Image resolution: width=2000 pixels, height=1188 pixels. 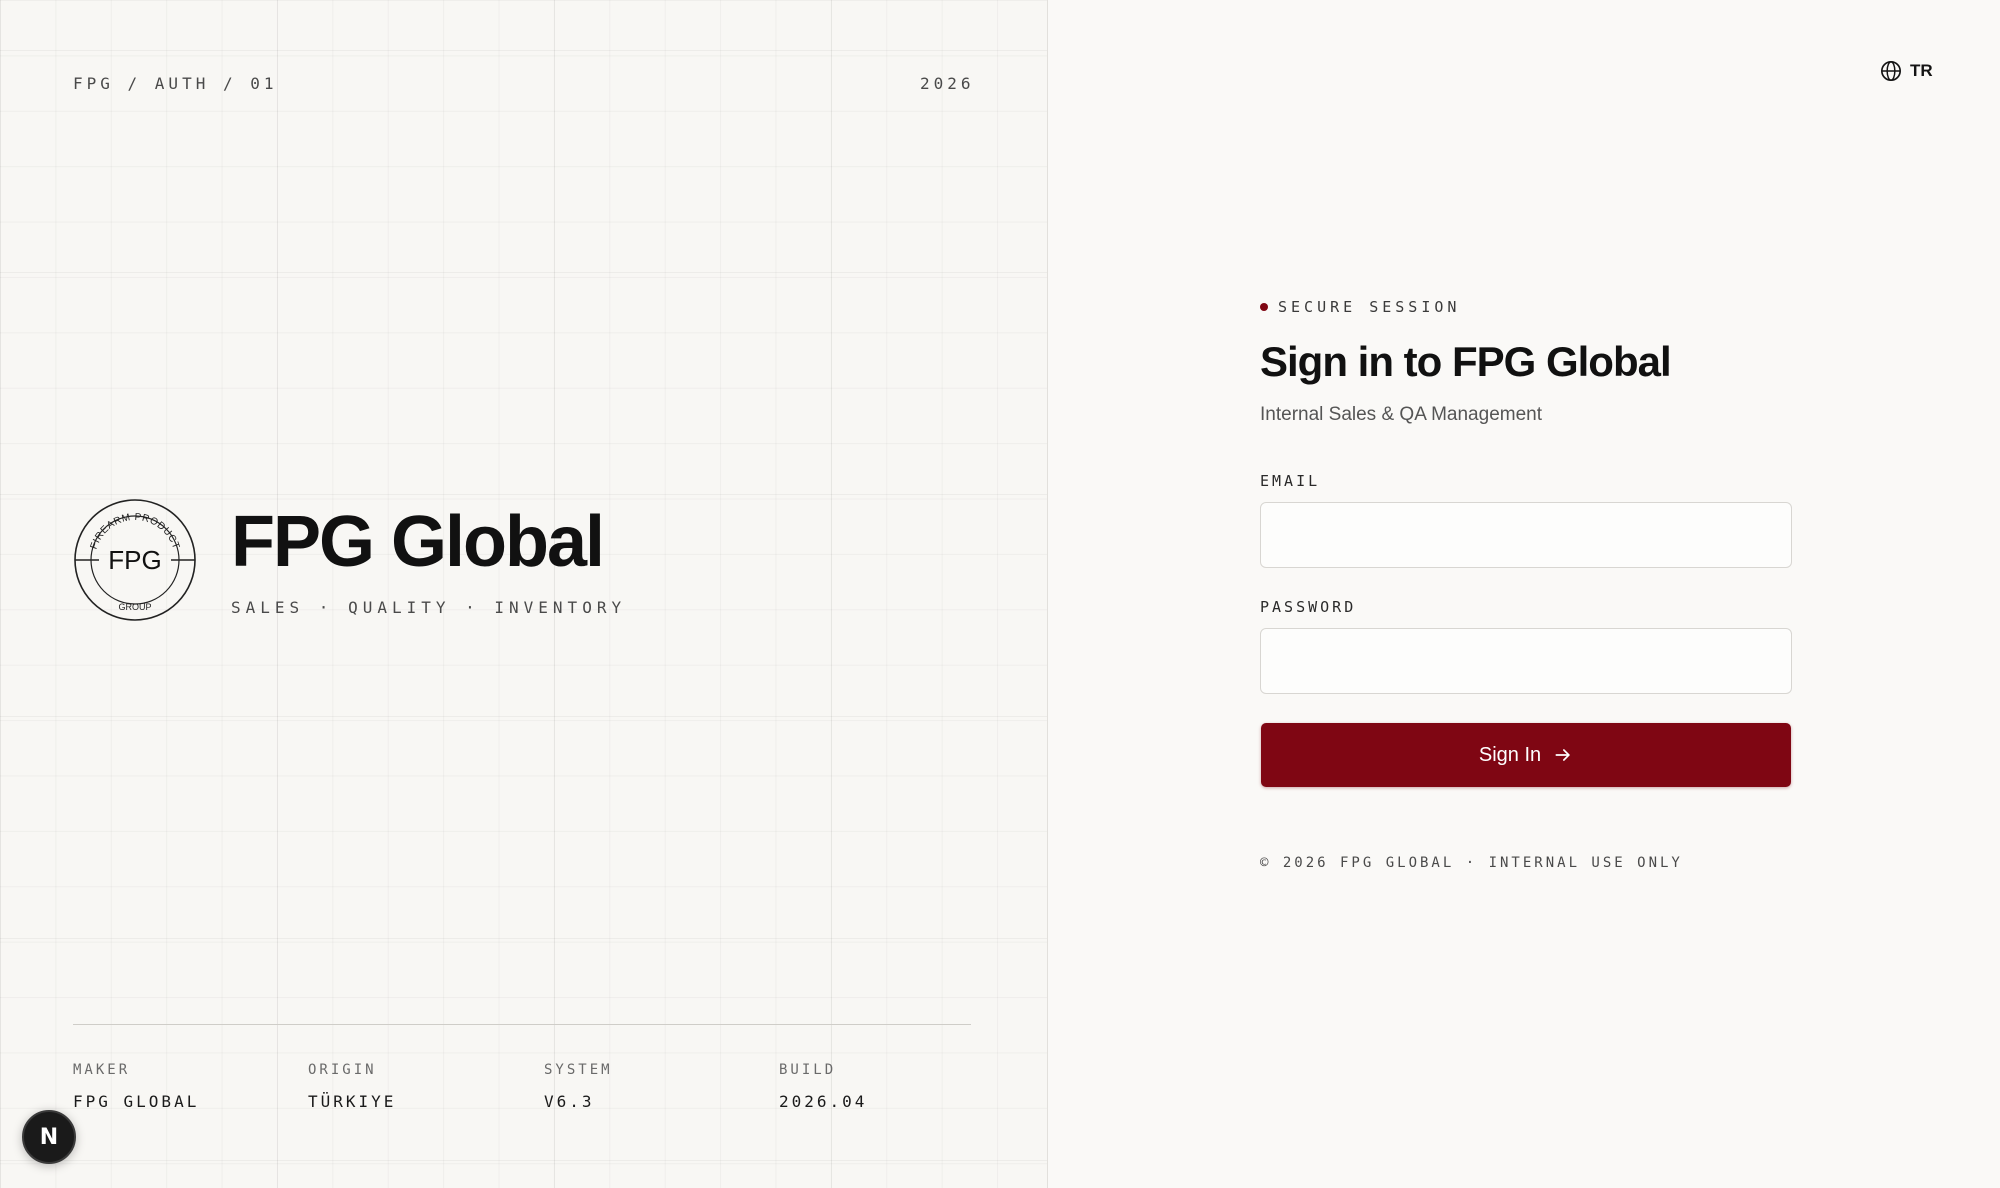 What do you see at coordinates (418, 542) in the screenshot?
I see `brand-title: FPG Global` at bounding box center [418, 542].